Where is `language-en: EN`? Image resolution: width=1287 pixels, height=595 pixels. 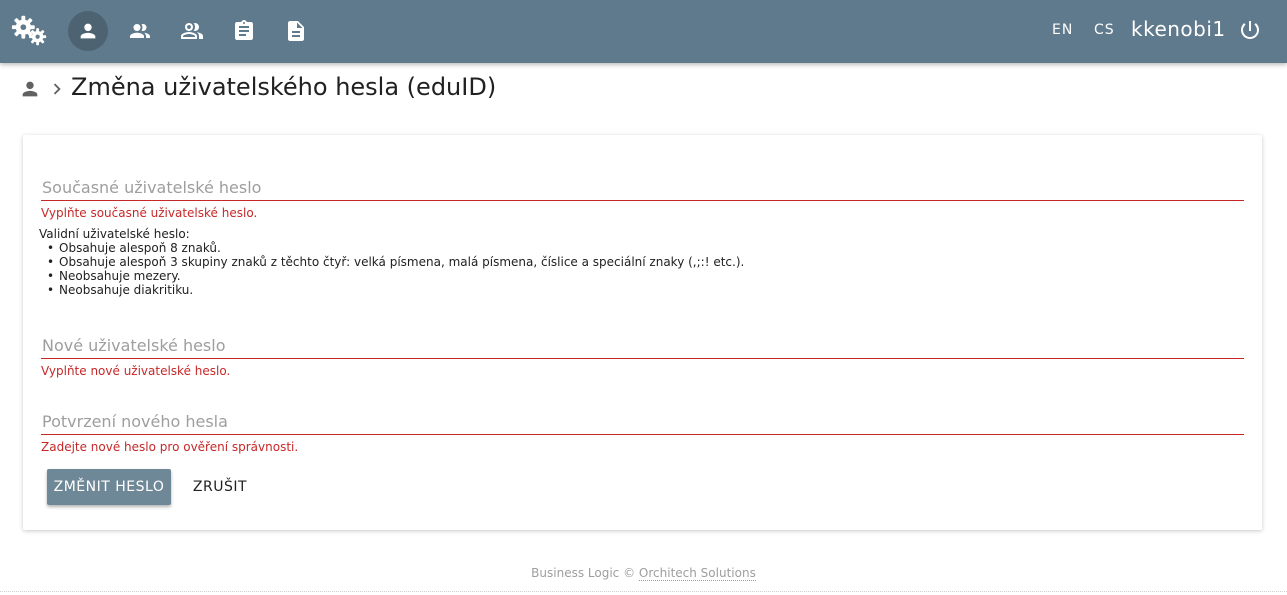 language-en: EN is located at coordinates (1062, 30).